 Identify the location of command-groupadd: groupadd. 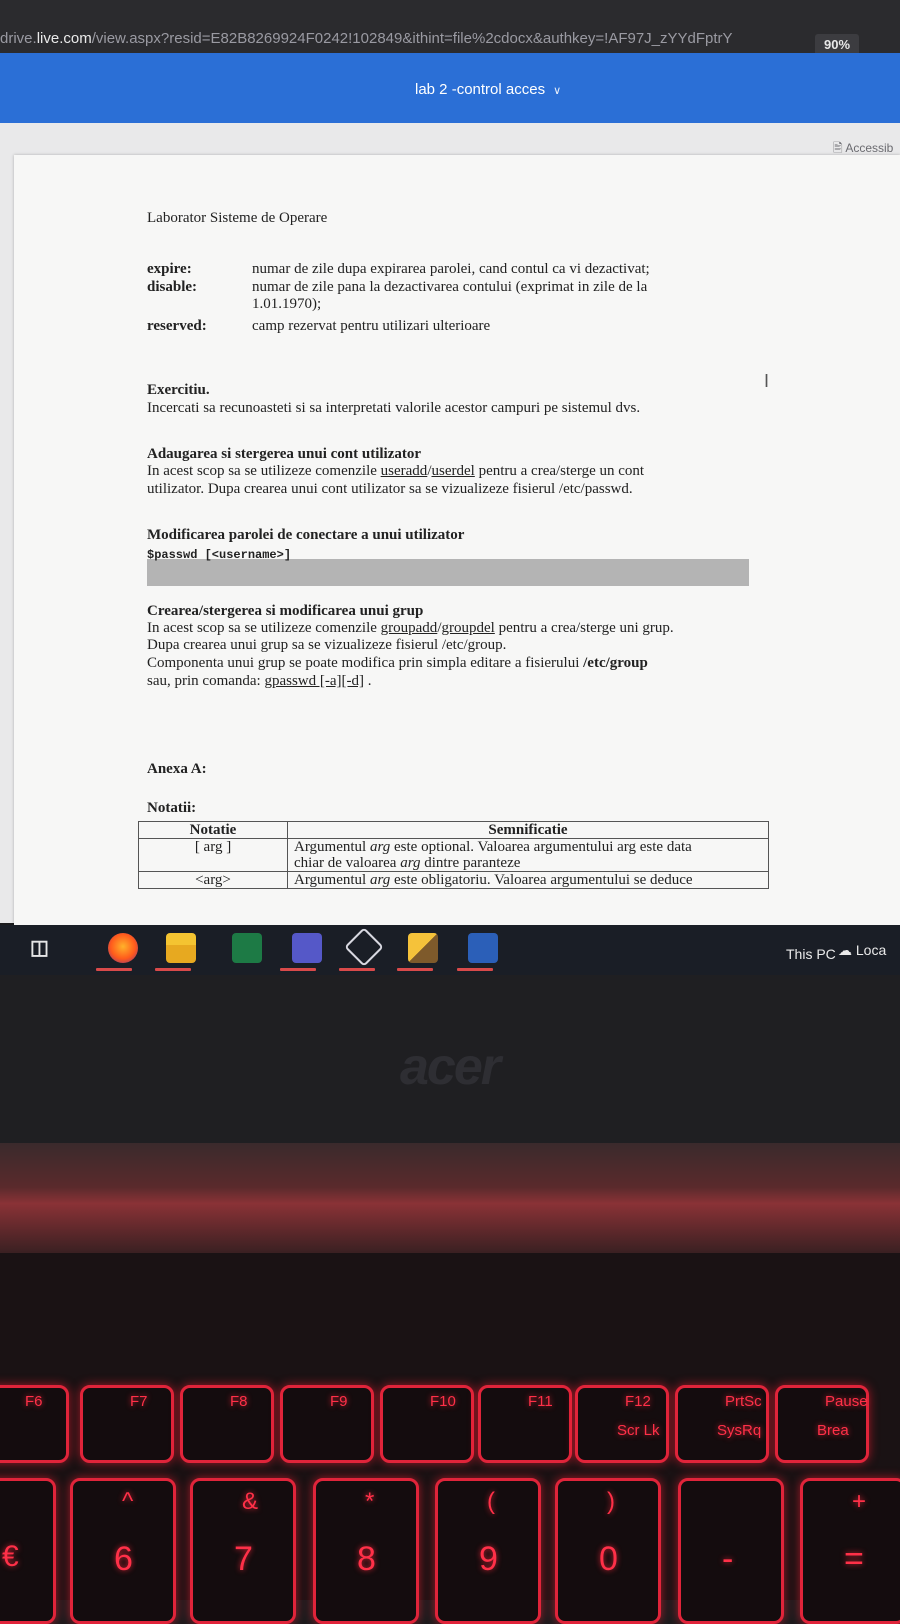
(409, 628).